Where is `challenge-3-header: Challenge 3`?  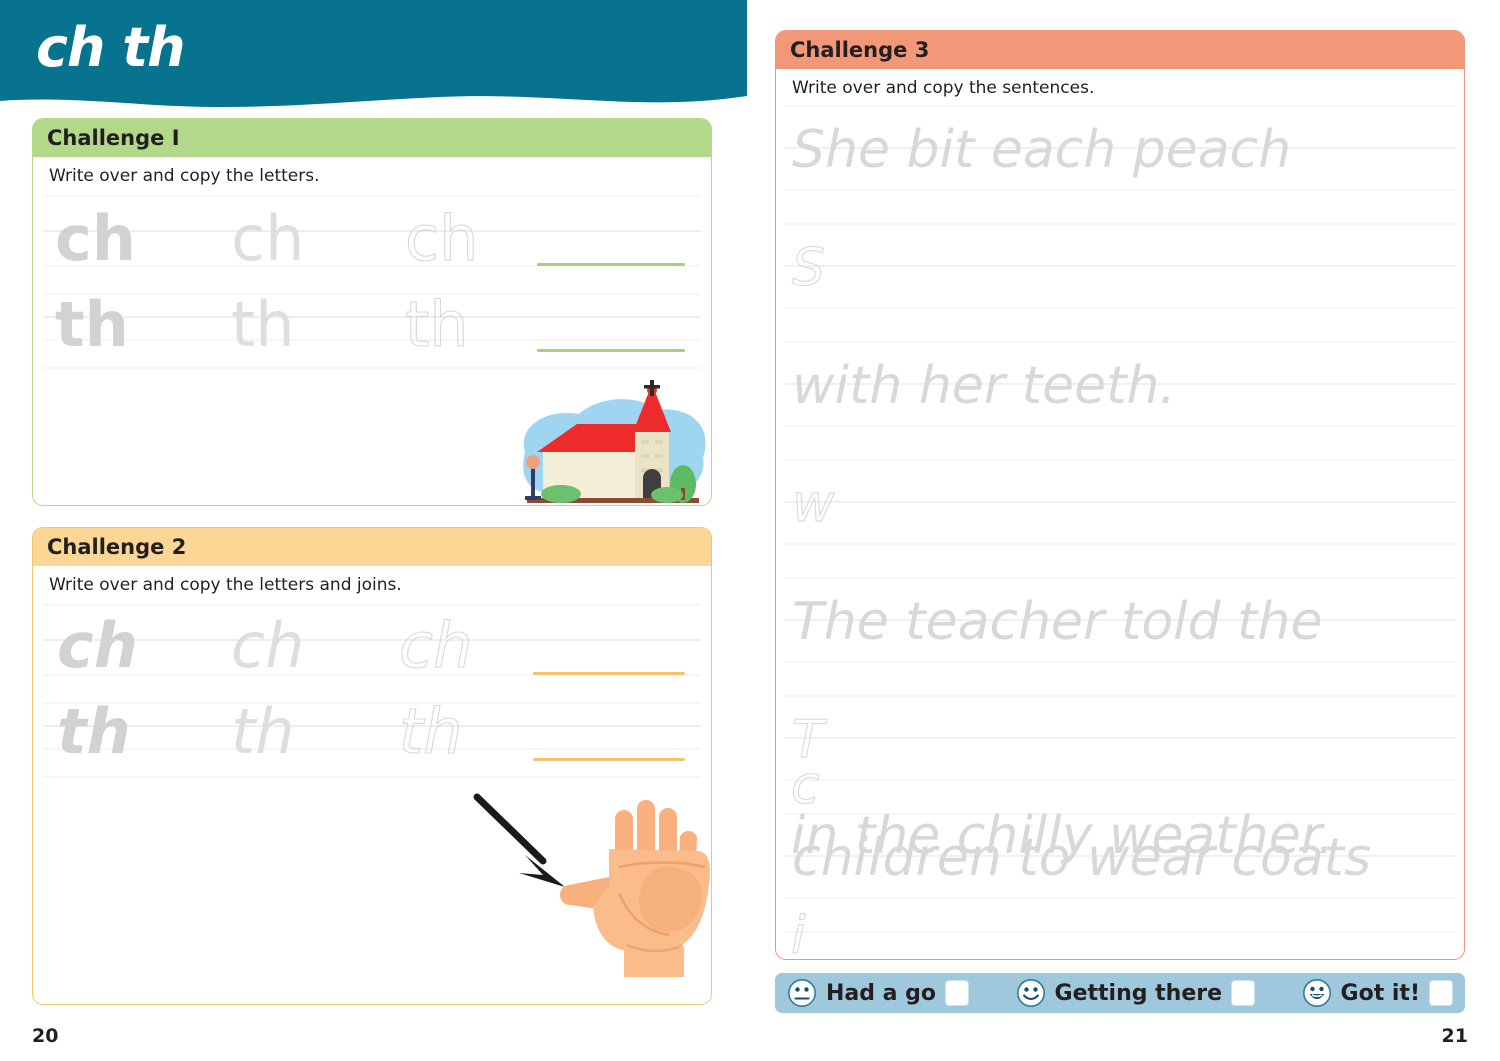
challenge-3-header: Challenge 3 is located at coordinates (1120, 50).